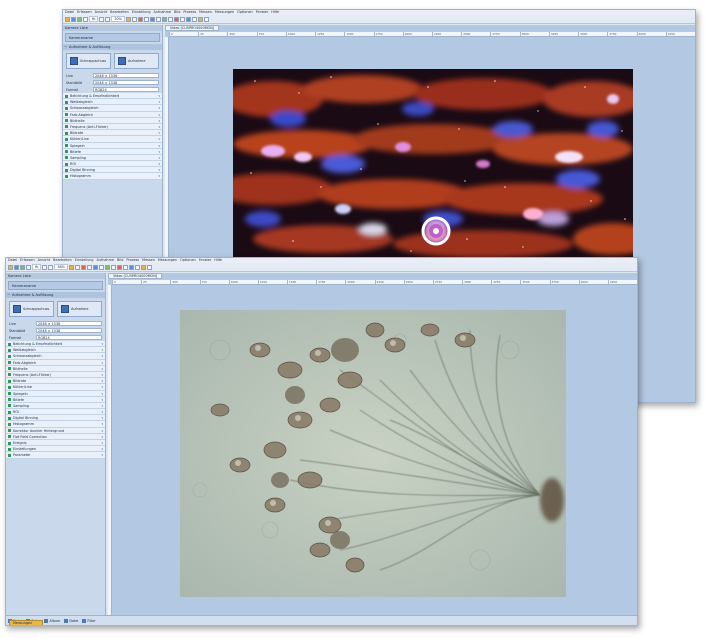 Image resolution: width=726 pixels, height=639 pixels. What do you see at coordinates (89, 620) in the screenshot?
I see `status-bar-item: Filter` at bounding box center [89, 620].